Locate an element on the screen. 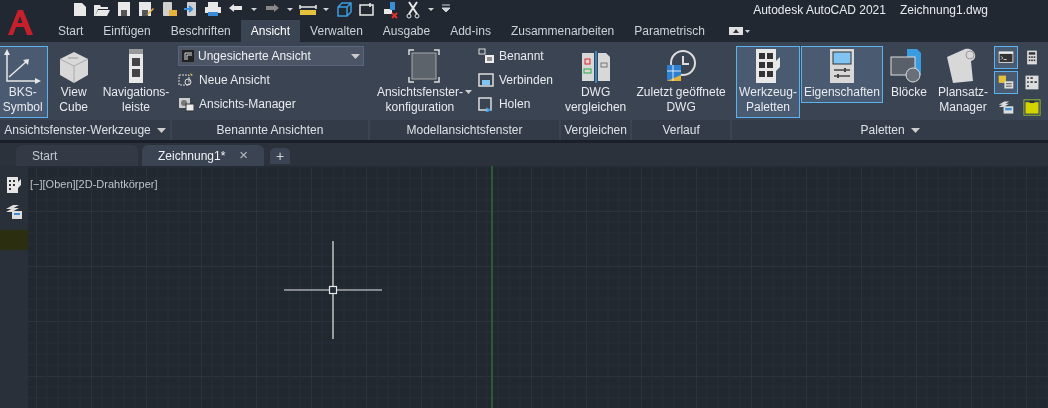 The height and width of the screenshot is (408, 1048). restore-viewport-icon is located at coordinates (485, 104).